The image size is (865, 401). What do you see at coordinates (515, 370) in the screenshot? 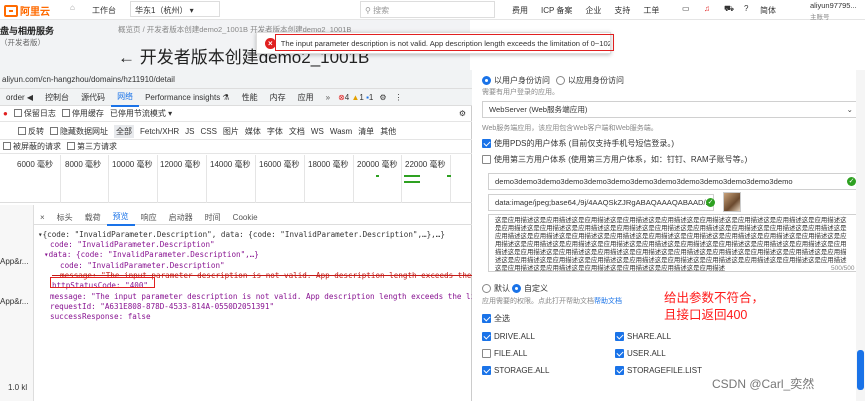
I see `perm-checkbox: STORAGE.ALL` at bounding box center [515, 370].